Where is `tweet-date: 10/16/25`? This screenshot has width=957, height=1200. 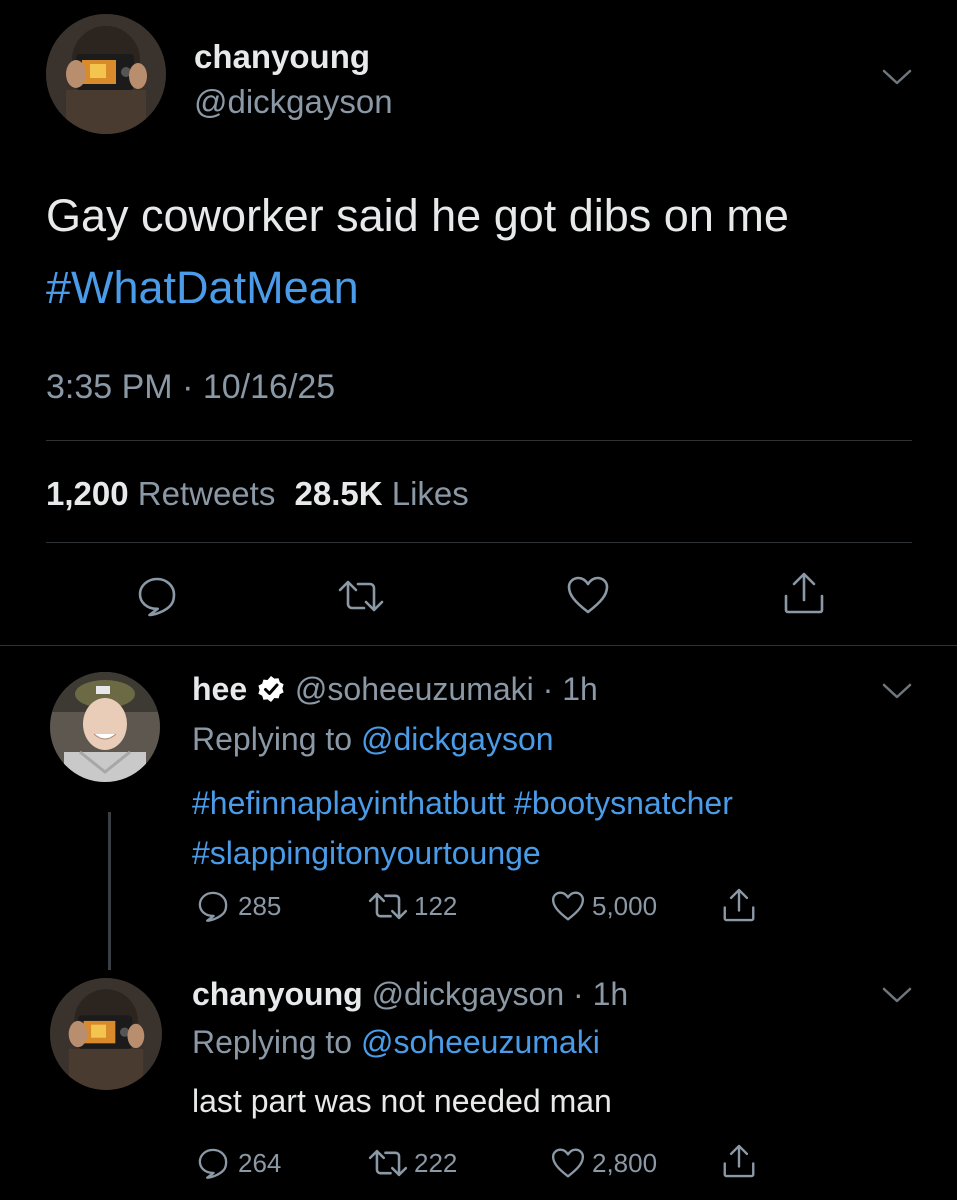 tweet-date: 10/16/25 is located at coordinates (269, 387).